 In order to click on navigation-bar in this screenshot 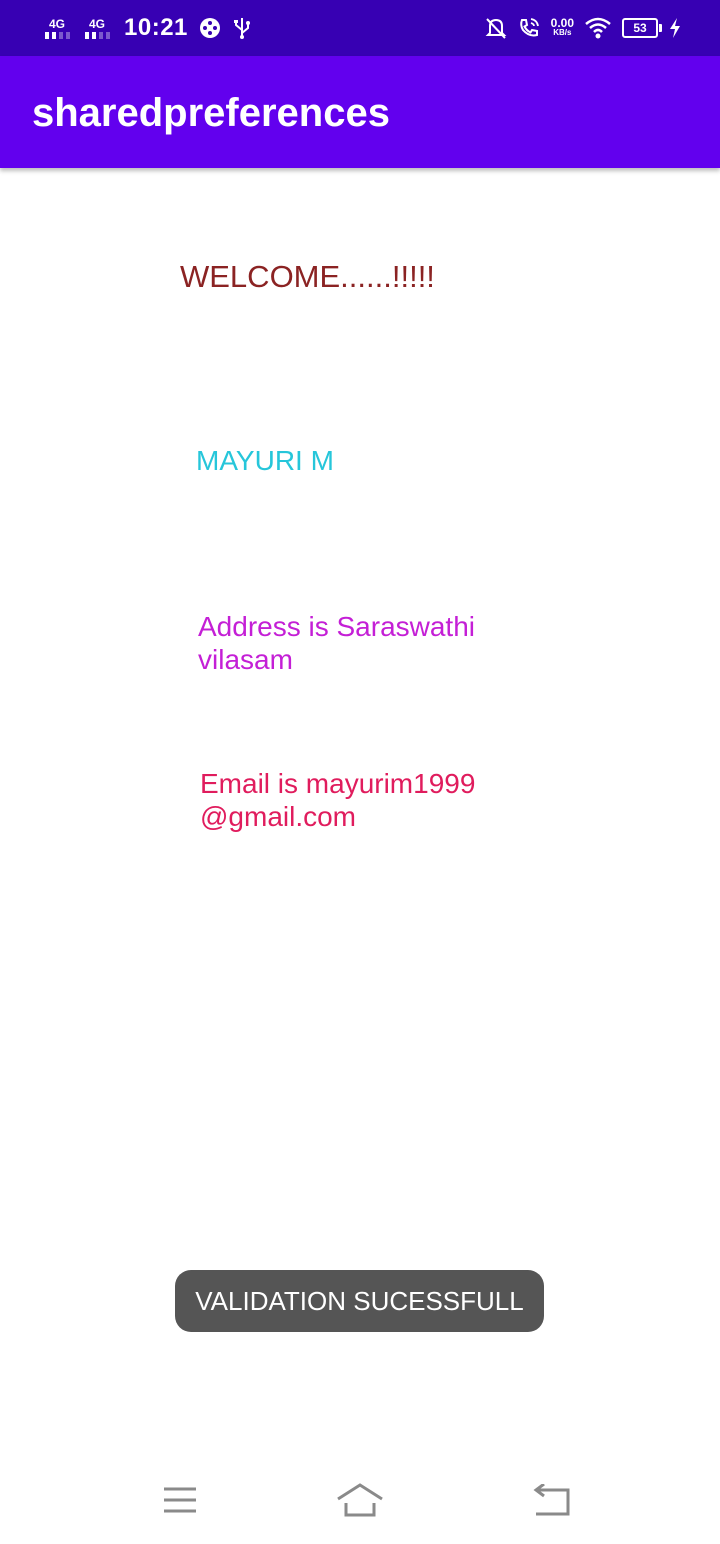, I will do `click(360, 1502)`.